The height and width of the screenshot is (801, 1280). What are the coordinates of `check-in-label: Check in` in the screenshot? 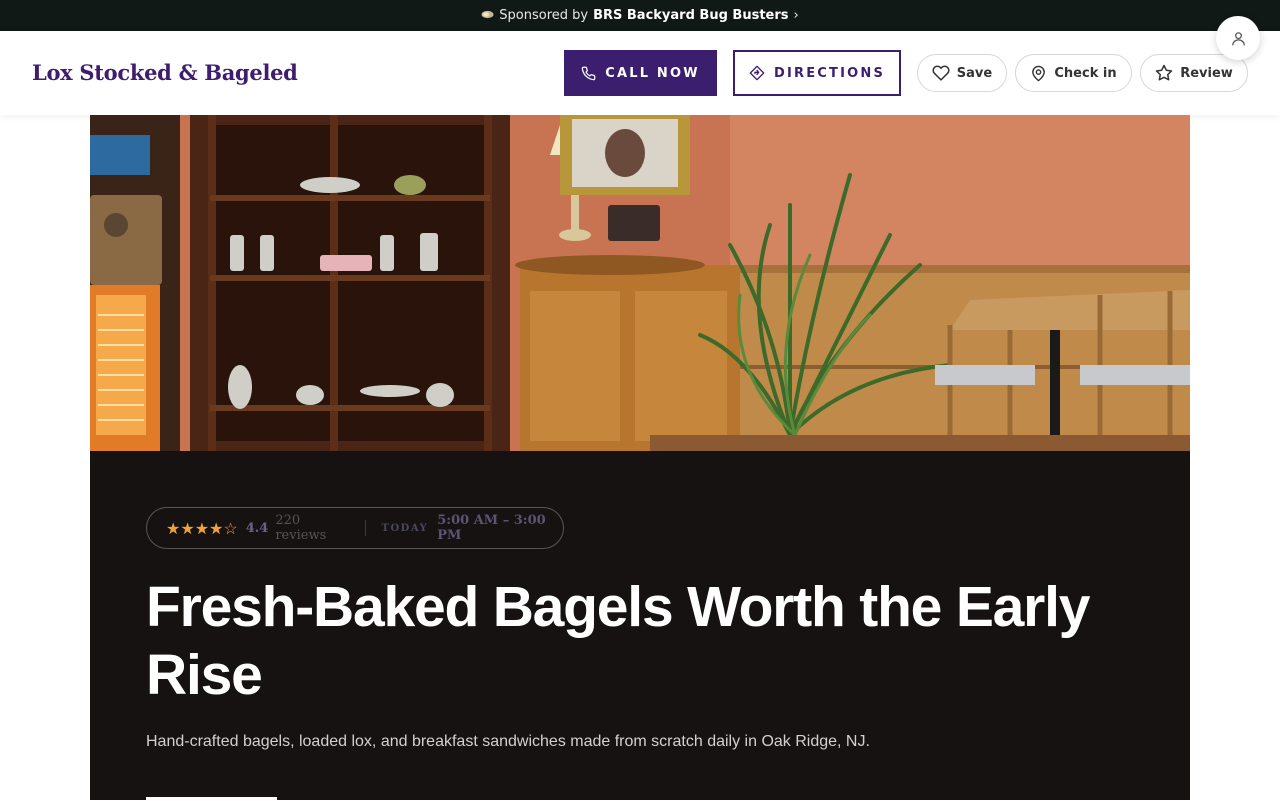 It's located at (1085, 73).